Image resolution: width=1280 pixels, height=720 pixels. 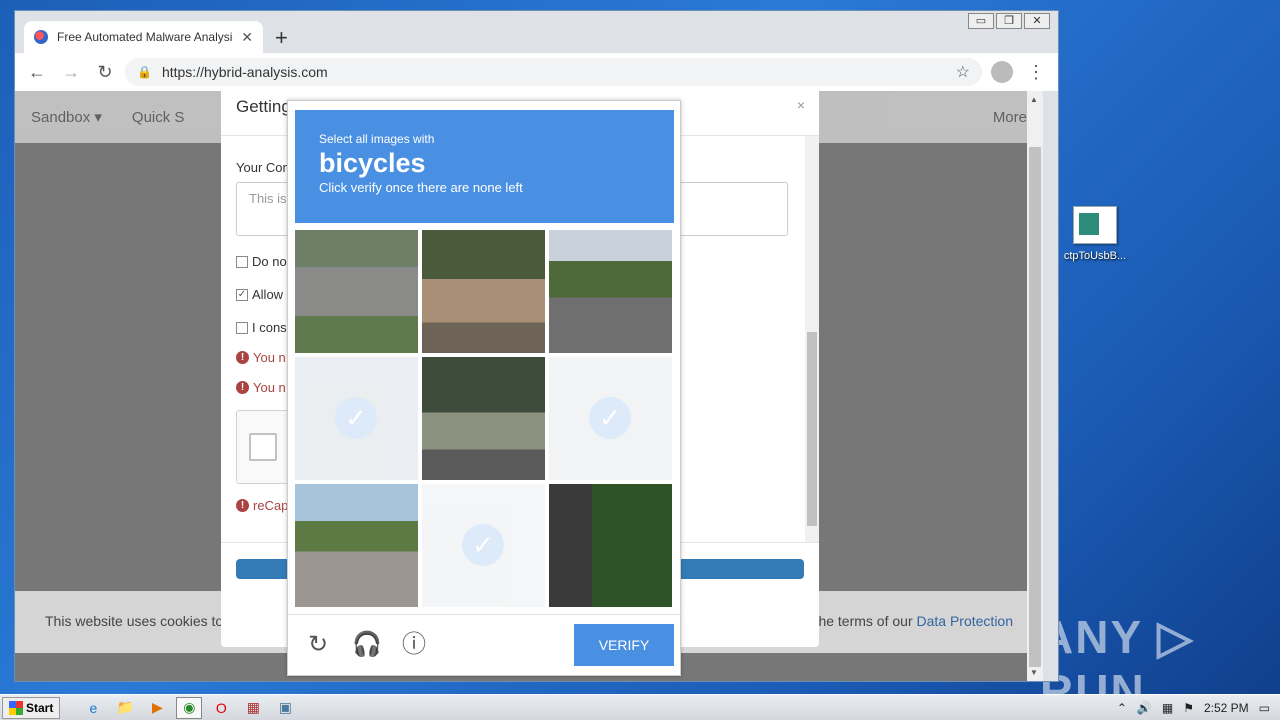 I want to click on captcha-tile-6: ✓, so click(x=610, y=418).